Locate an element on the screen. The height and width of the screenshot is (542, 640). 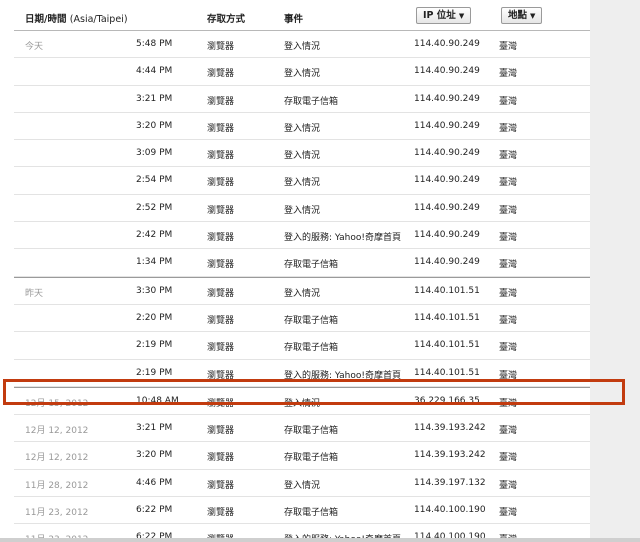
row-ip-address: 36.229.166.35 is located at coordinates (447, 400).